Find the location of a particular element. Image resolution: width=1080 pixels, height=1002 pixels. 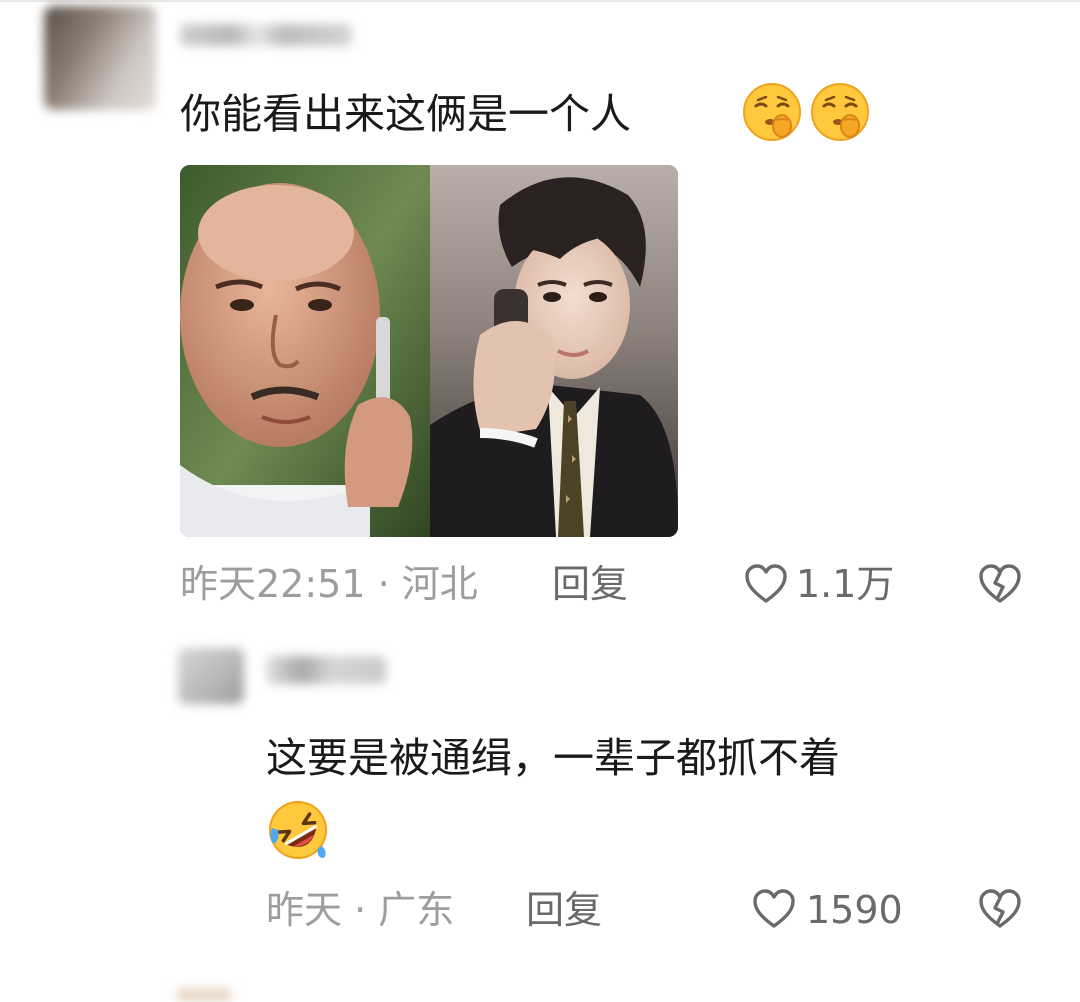

comment-text: 这要是被通缉，一辈子都抓不着 is located at coordinates (553, 758).